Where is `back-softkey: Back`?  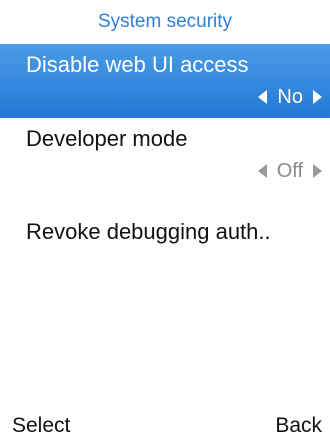 back-softkey: Back is located at coordinates (298, 426).